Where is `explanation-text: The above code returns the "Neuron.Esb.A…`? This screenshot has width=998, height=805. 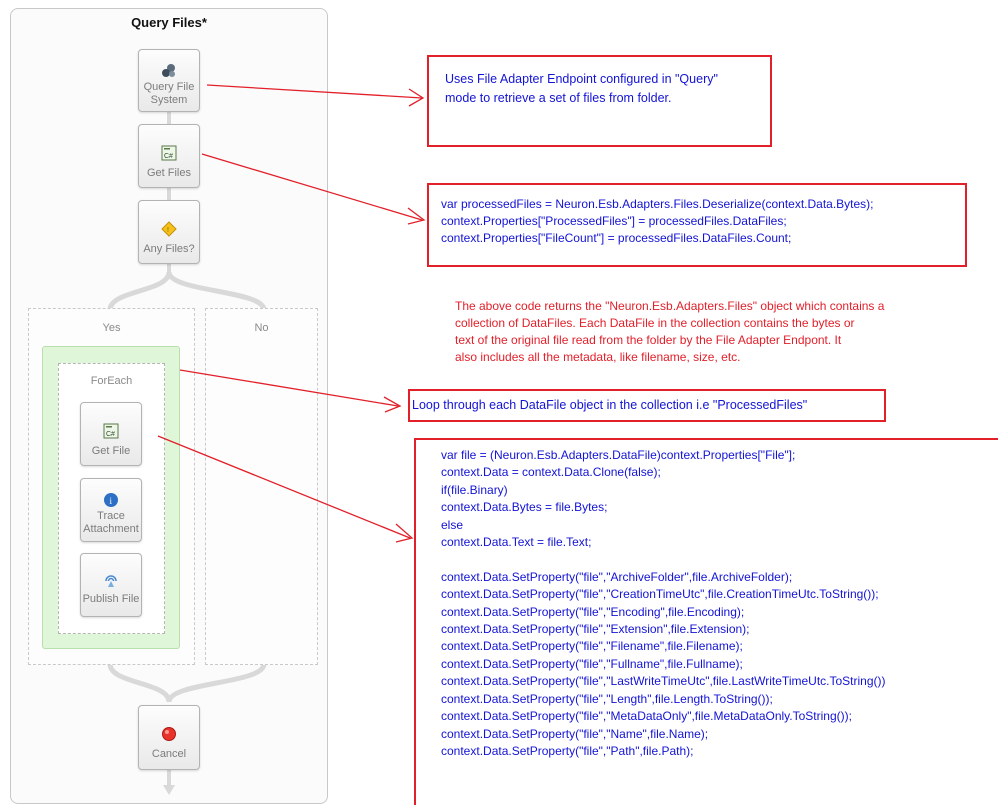 explanation-text: The above code returns the "Neuron.Esb.A… is located at coordinates (670, 331).